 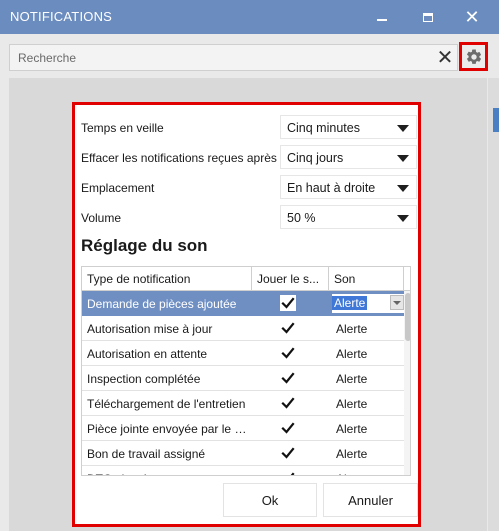 What do you see at coordinates (118, 188) in the screenshot?
I see `setting-label: Emplacement` at bounding box center [118, 188].